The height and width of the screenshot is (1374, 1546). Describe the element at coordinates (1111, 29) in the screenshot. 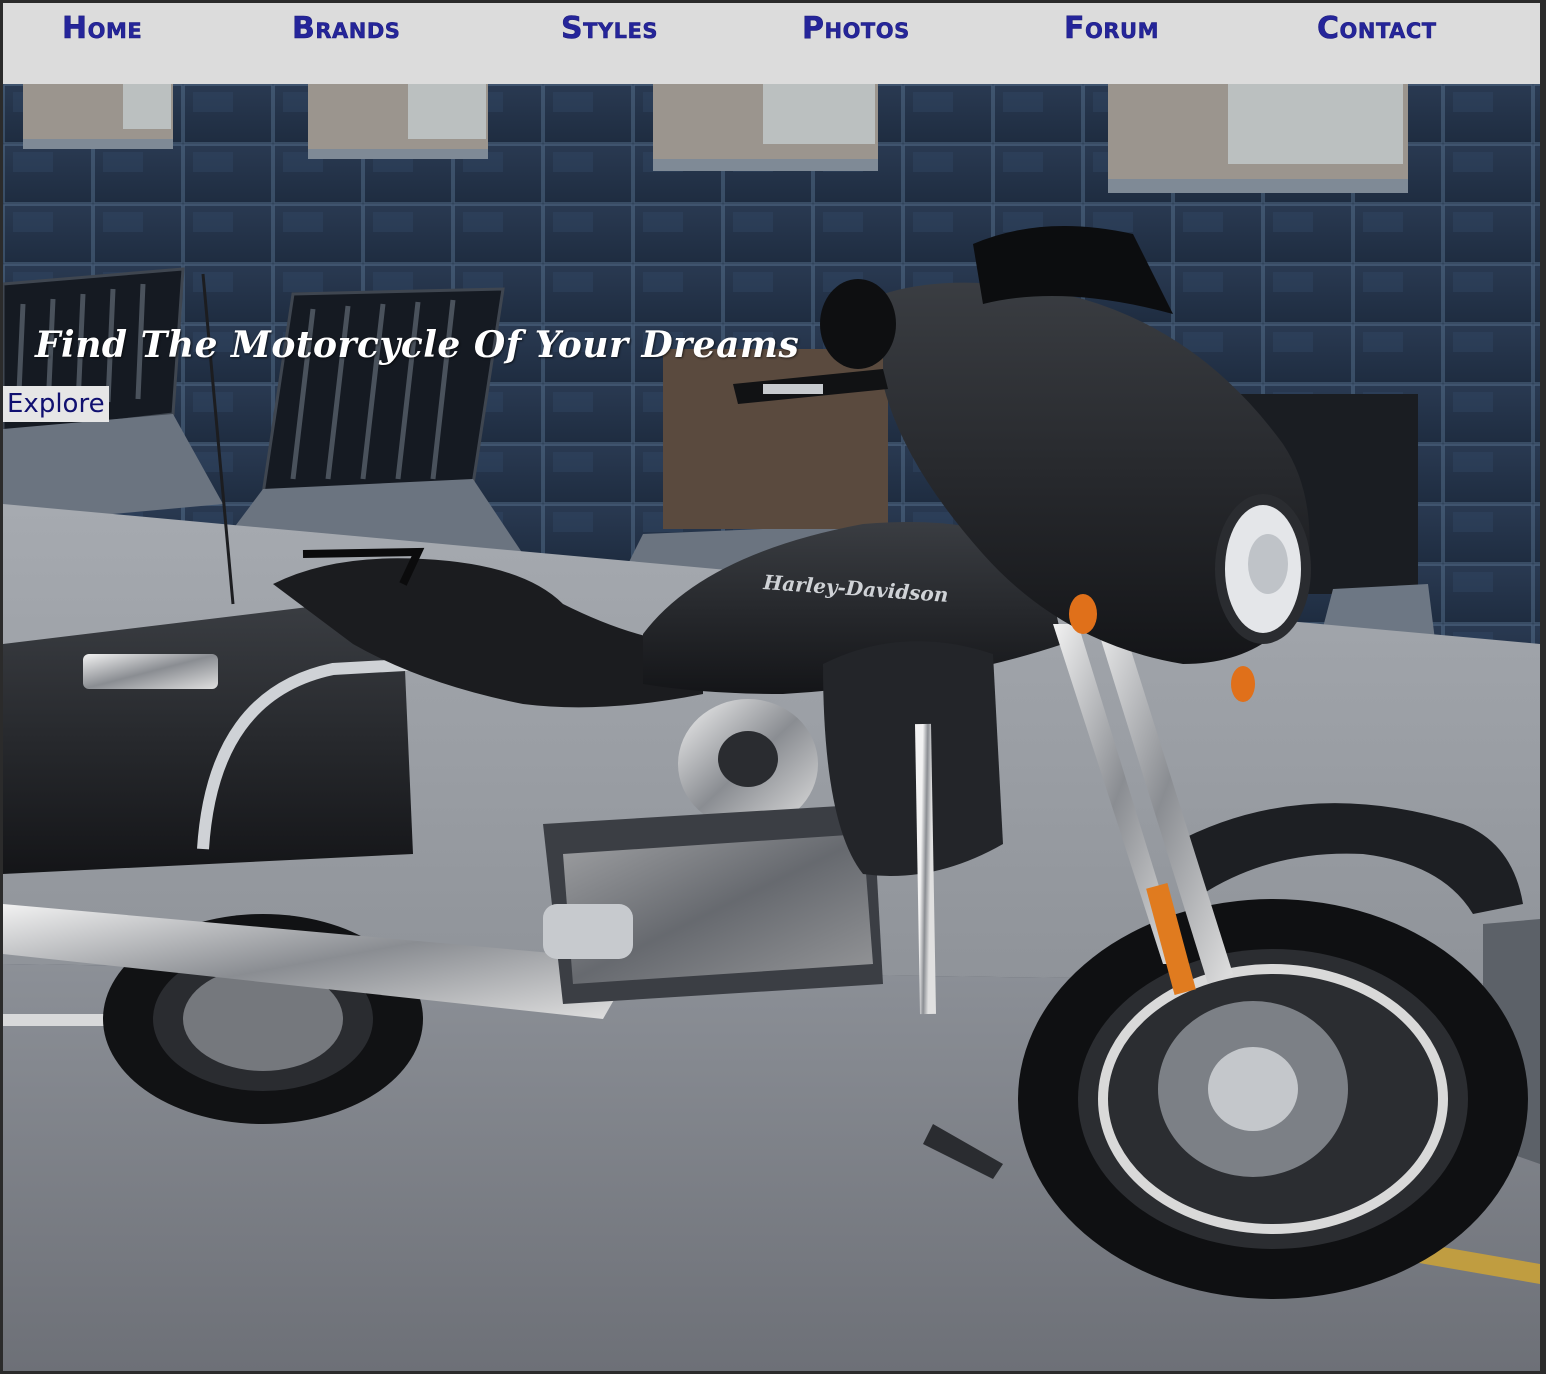

I see `nav-forum-link: Forum` at that location.